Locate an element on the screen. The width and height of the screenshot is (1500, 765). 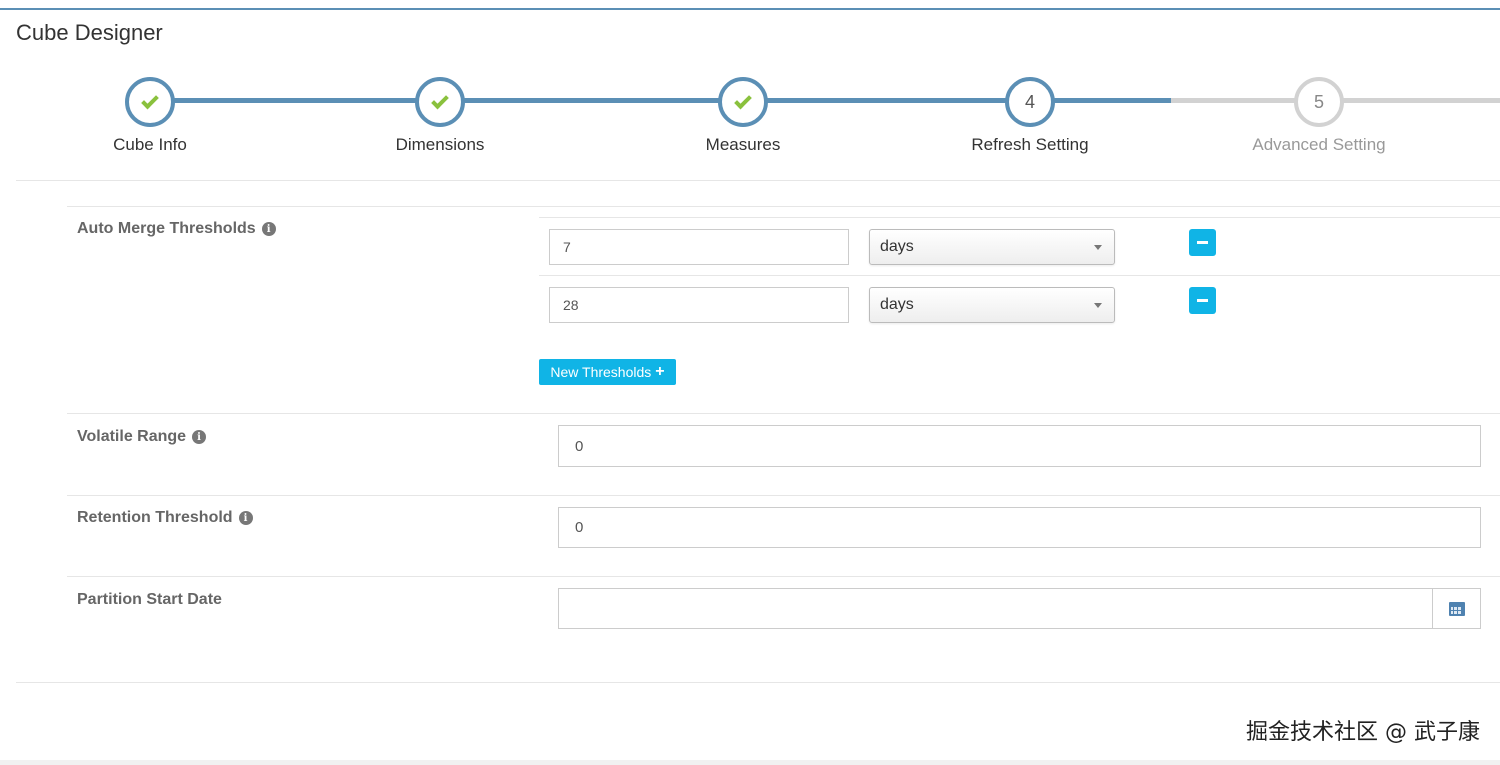
new-thresholds-label: New Thresholds is located at coordinates (601, 372).